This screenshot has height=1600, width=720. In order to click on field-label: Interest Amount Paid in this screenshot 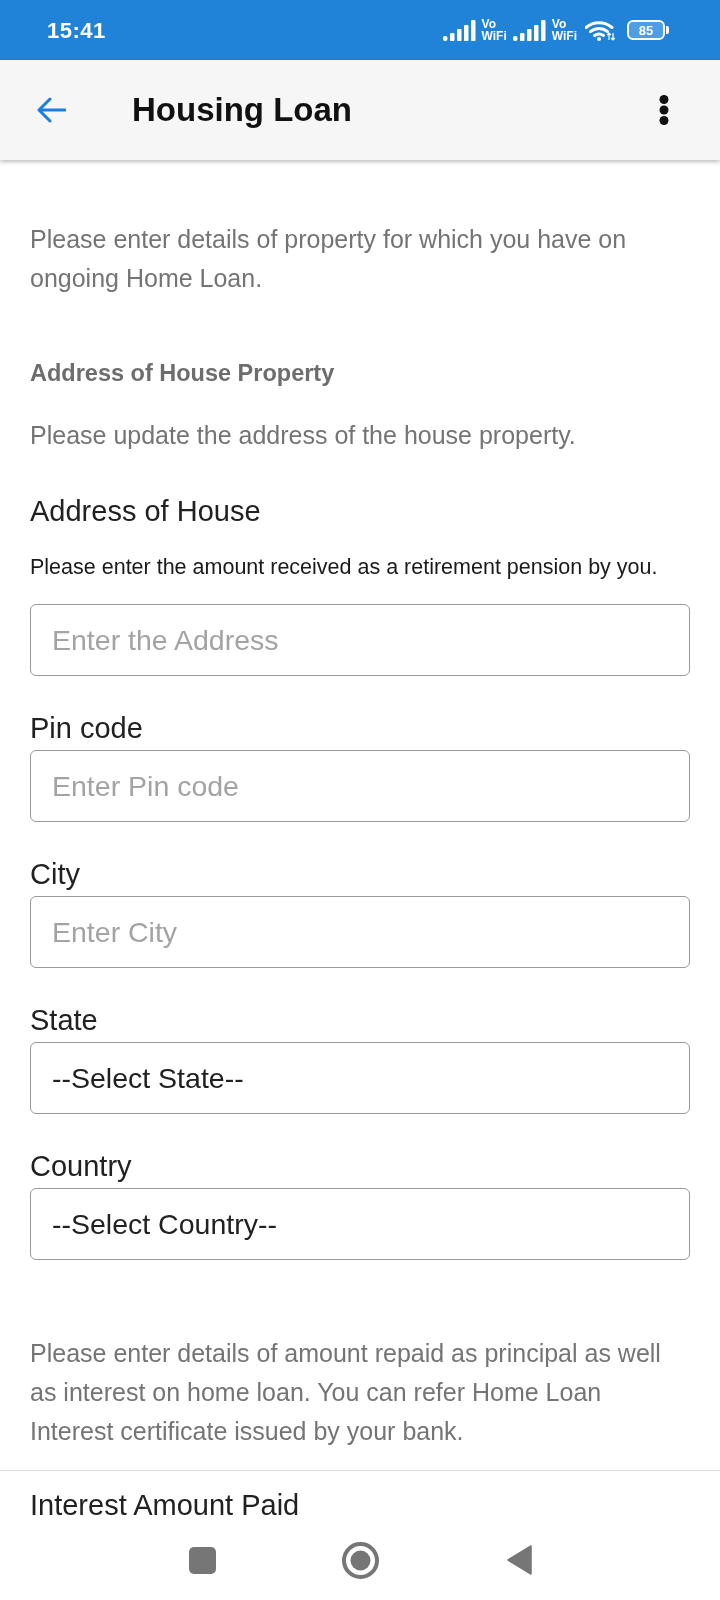, I will do `click(165, 1505)`.